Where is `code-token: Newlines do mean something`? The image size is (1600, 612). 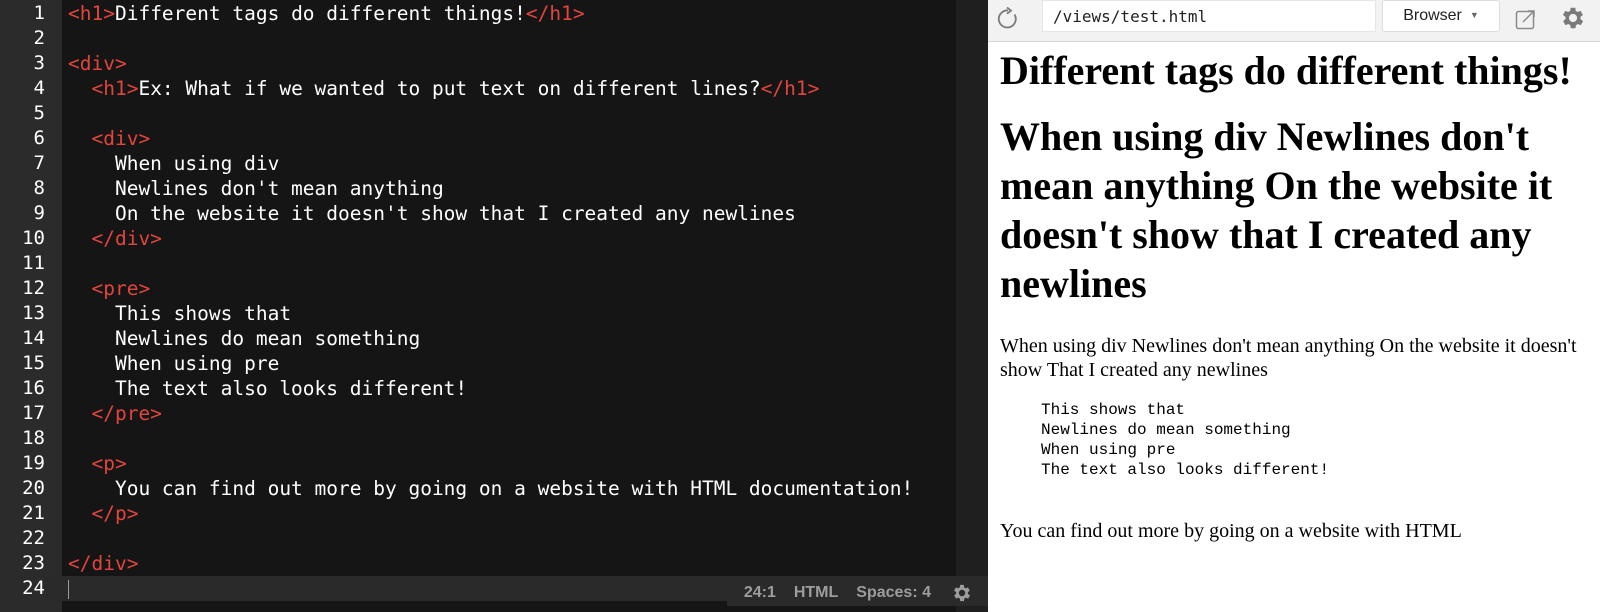
code-token: Newlines do mean something is located at coordinates (244, 338).